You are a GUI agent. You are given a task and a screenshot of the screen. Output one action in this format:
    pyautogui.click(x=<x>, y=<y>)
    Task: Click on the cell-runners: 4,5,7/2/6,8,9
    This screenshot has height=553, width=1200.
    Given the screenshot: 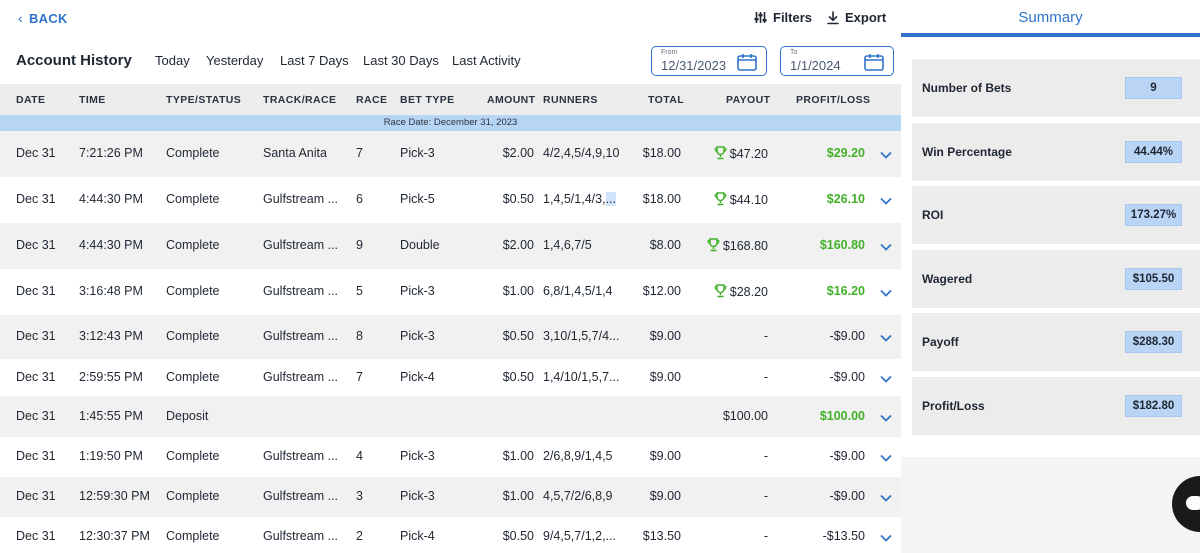 What is the action you would take?
    pyautogui.click(x=578, y=496)
    